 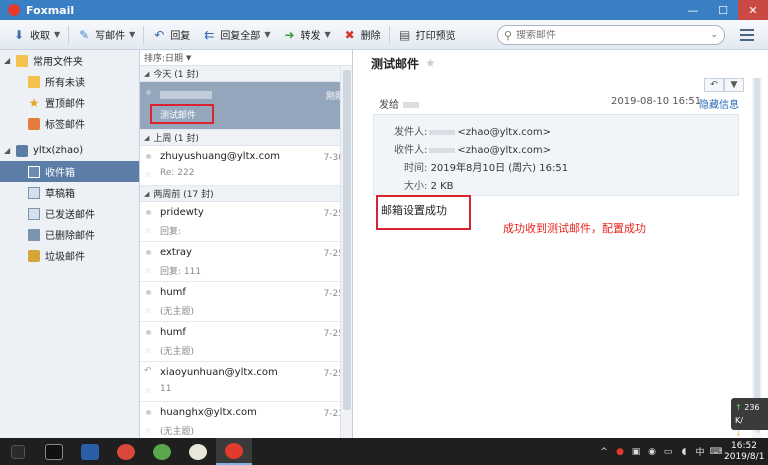 What do you see at coordinates (34, 81) in the screenshot?
I see `folder-icon` at bounding box center [34, 81].